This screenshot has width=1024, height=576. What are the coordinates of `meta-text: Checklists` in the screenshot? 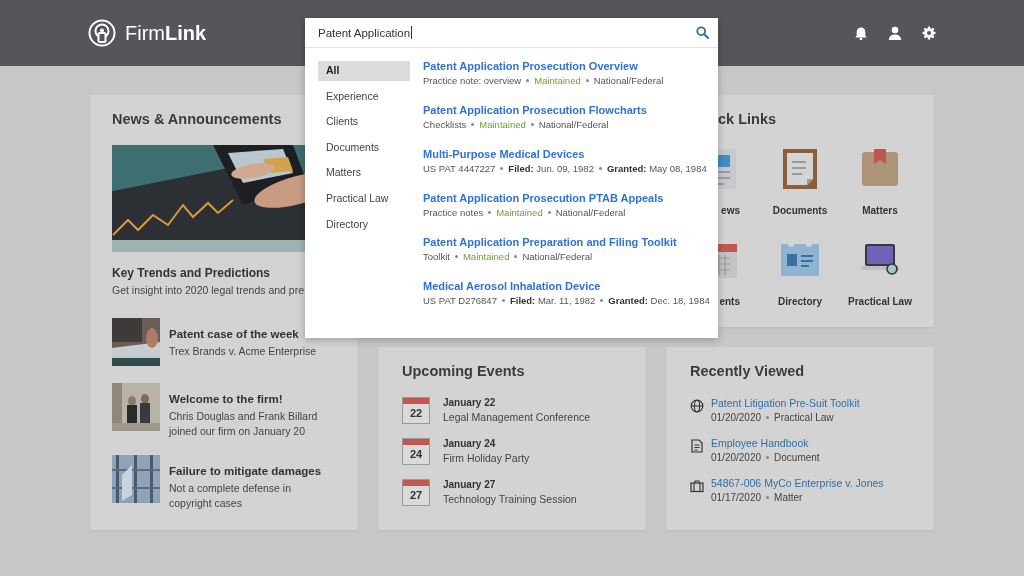 It's located at (445, 124).